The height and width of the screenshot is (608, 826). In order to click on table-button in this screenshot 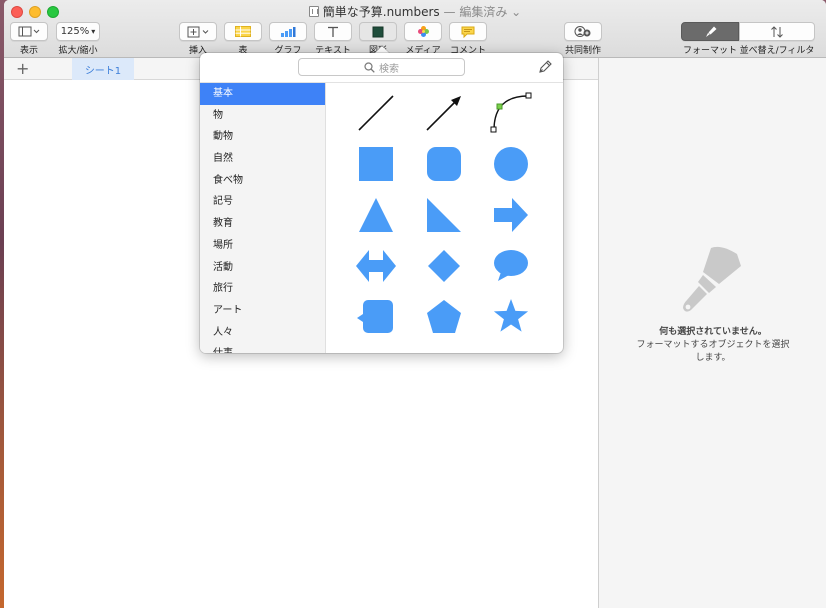, I will do `click(243, 31)`.